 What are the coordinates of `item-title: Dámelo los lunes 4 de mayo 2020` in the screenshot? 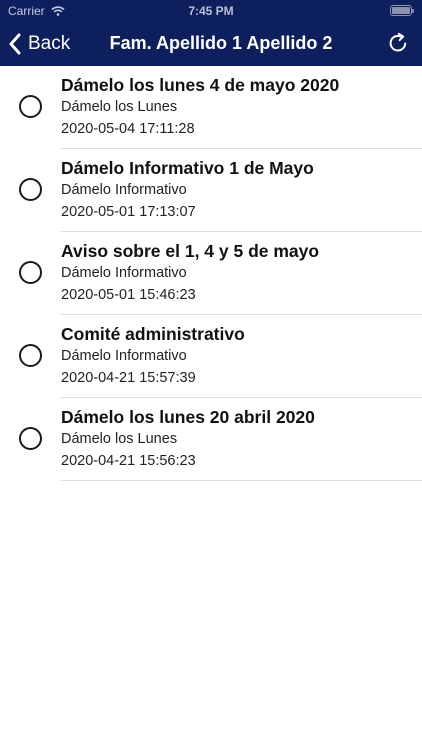 It's located at (200, 85).